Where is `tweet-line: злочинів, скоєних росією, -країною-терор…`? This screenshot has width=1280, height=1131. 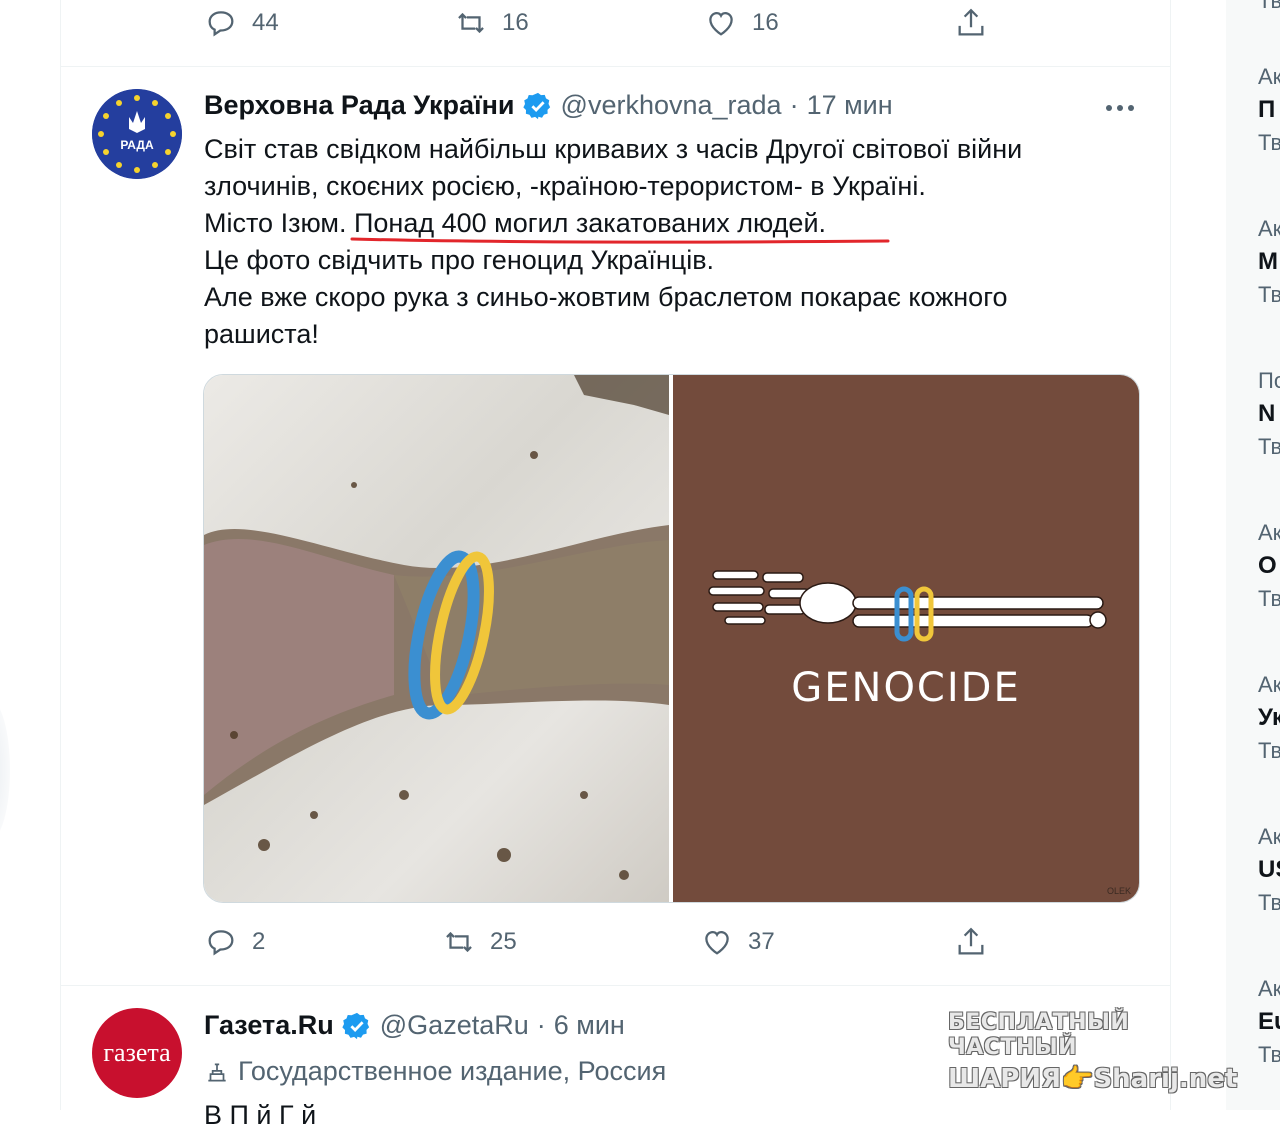 tweet-line: злочинів, скоєних росією, -країною-терор… is located at coordinates (565, 186).